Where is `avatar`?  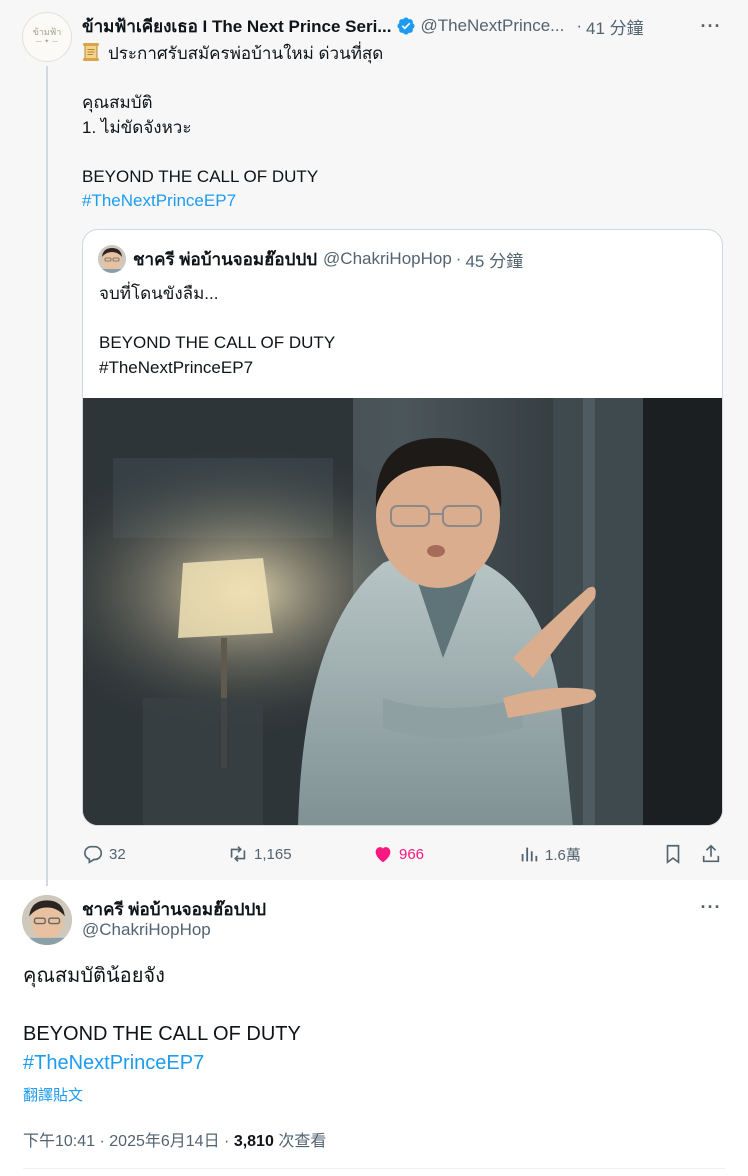
avatar is located at coordinates (47, 920).